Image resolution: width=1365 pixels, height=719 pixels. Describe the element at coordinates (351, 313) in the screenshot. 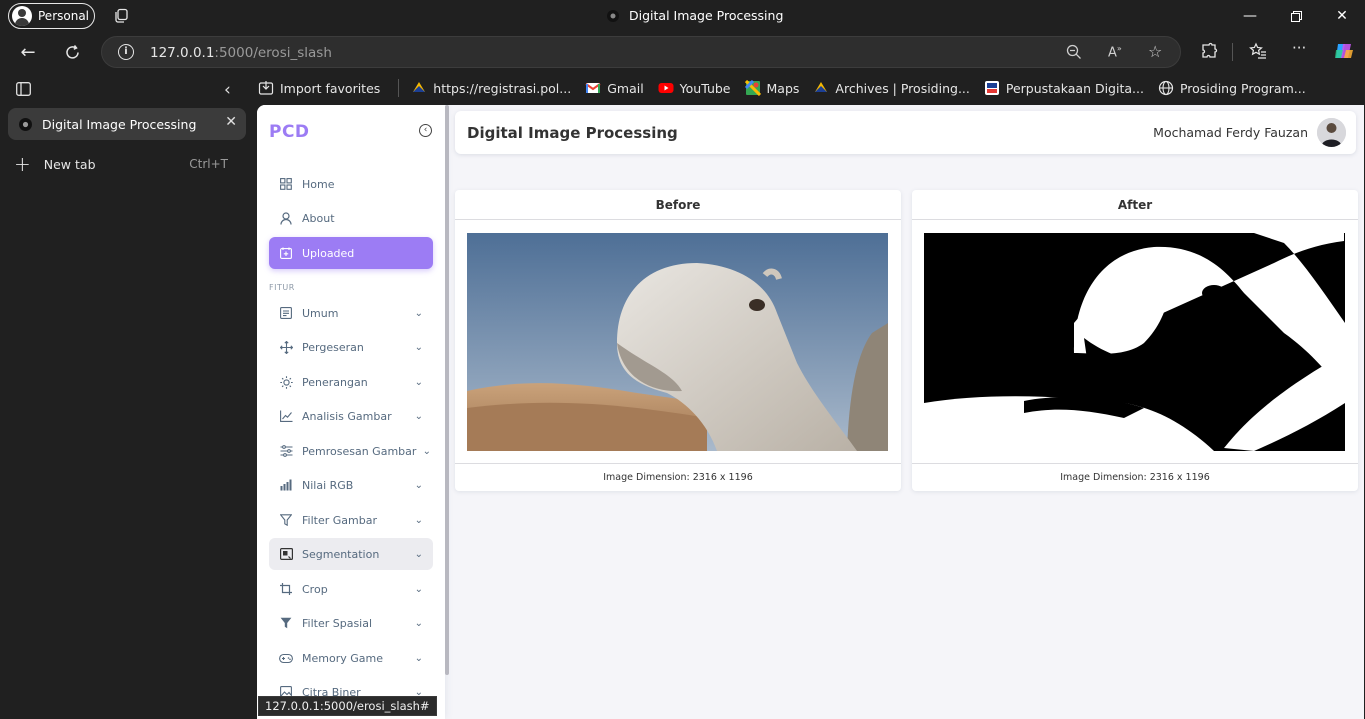

I see `sidebar-item-umum: Umum ⌄` at that location.